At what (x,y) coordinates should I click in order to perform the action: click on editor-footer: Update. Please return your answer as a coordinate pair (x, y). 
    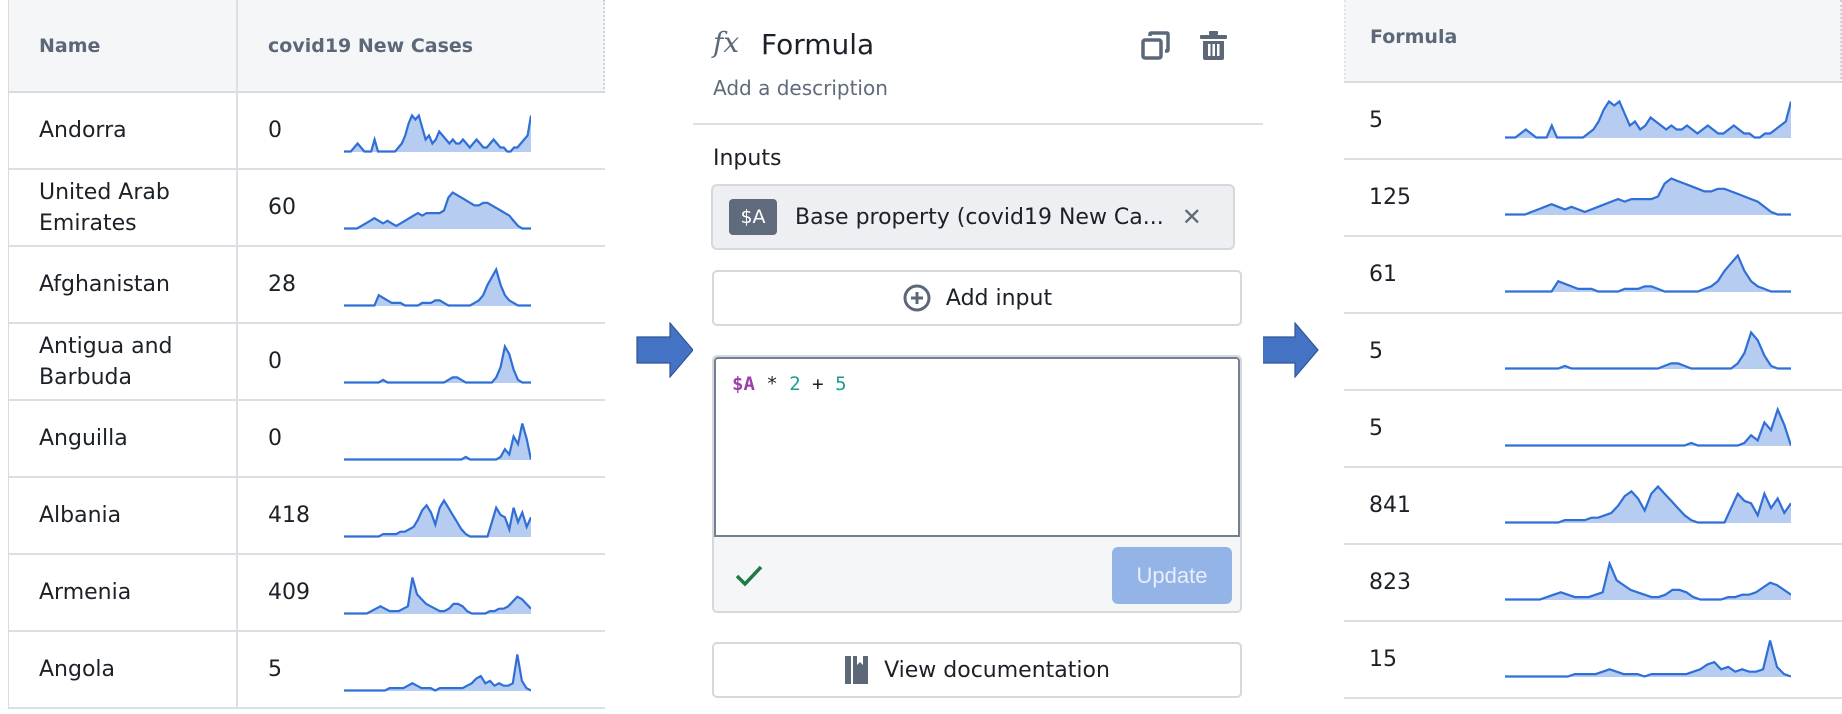
    Looking at the image, I should click on (977, 574).